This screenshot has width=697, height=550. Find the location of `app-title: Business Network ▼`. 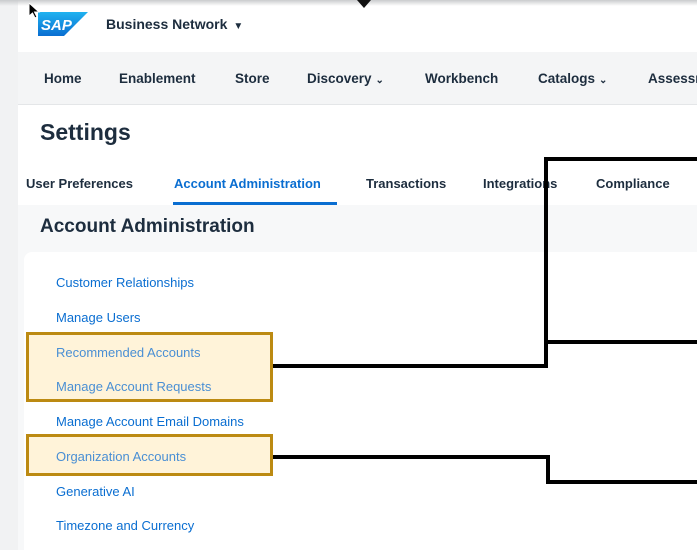

app-title: Business Network ▼ is located at coordinates (174, 24).